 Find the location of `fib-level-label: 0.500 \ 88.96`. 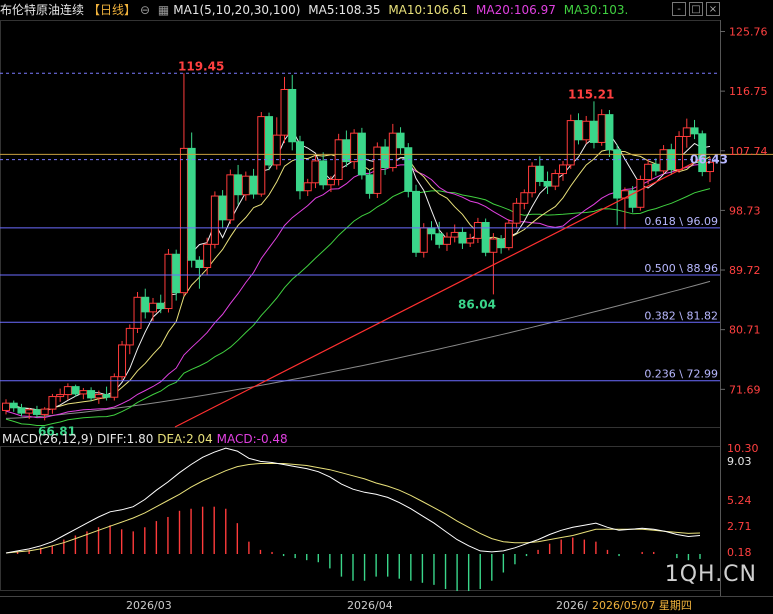

fib-level-label: 0.500 \ 88.96 is located at coordinates (681, 268).